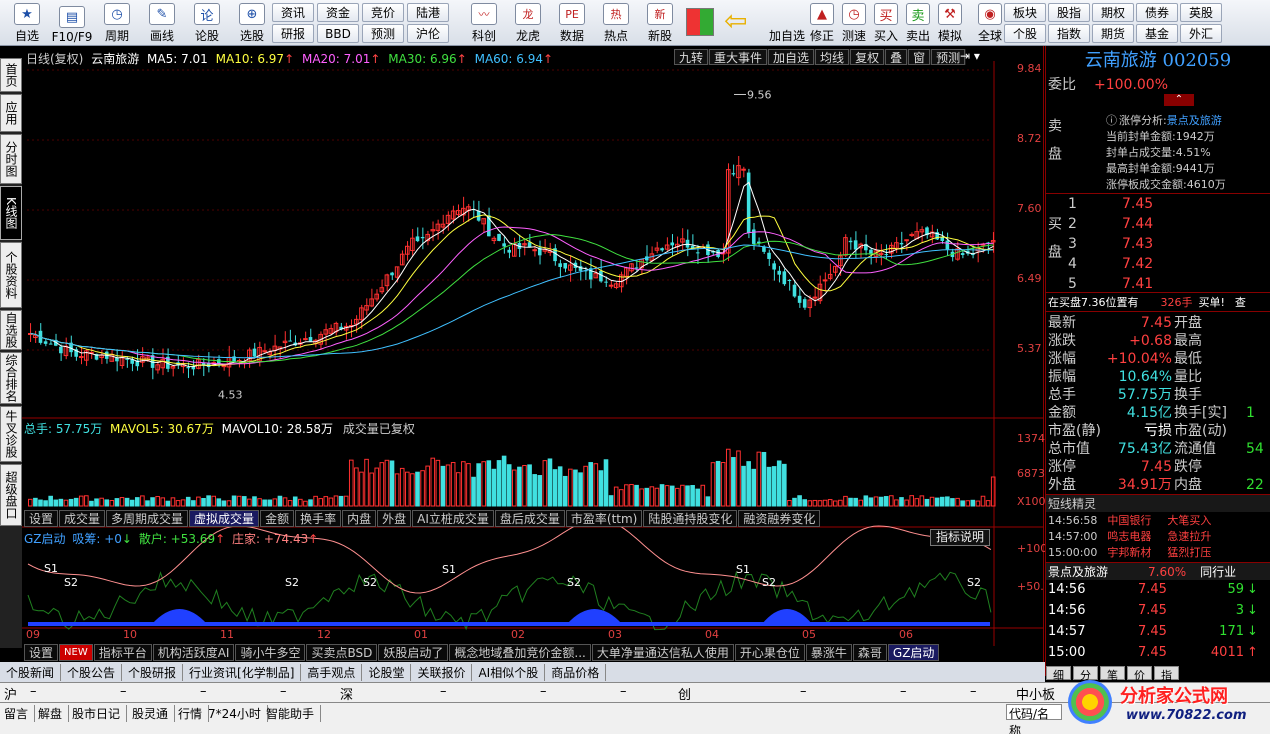 The width and height of the screenshot is (1270, 734). What do you see at coordinates (11, 495) in the screenshot?
I see `left-tab: 超级盘口` at bounding box center [11, 495].